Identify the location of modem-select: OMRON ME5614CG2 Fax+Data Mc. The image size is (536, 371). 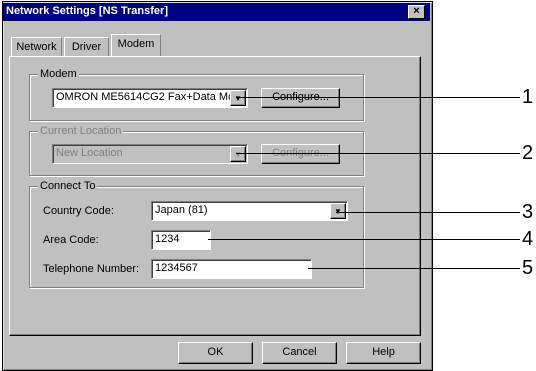
(150, 98).